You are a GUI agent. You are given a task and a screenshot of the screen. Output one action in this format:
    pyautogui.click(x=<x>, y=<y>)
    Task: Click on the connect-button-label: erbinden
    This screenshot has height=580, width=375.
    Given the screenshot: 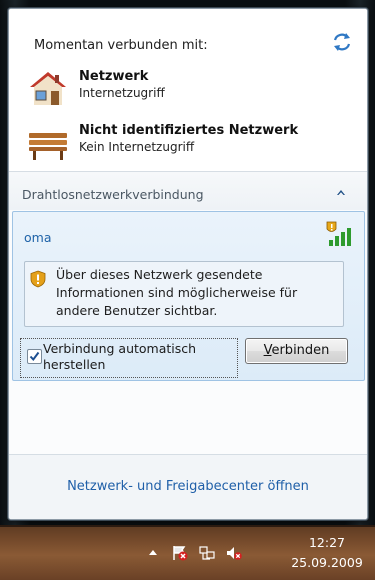 What is the action you would take?
    pyautogui.click(x=300, y=350)
    